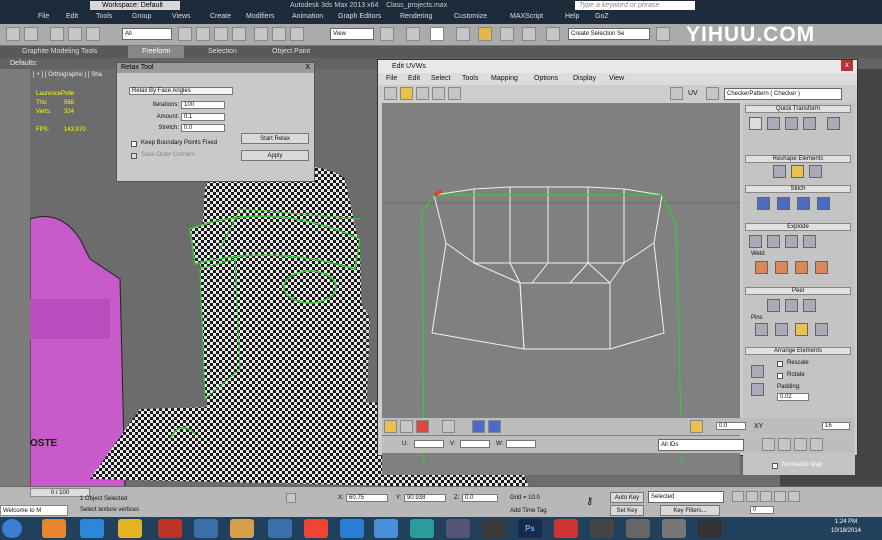 This screenshot has height=540, width=882. Describe the element at coordinates (130, 528) in the screenshot. I see `chrome-icon` at that location.